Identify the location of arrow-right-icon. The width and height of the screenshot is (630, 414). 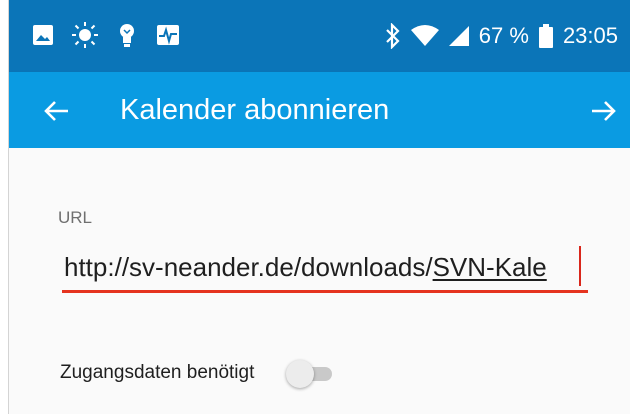
(603, 111).